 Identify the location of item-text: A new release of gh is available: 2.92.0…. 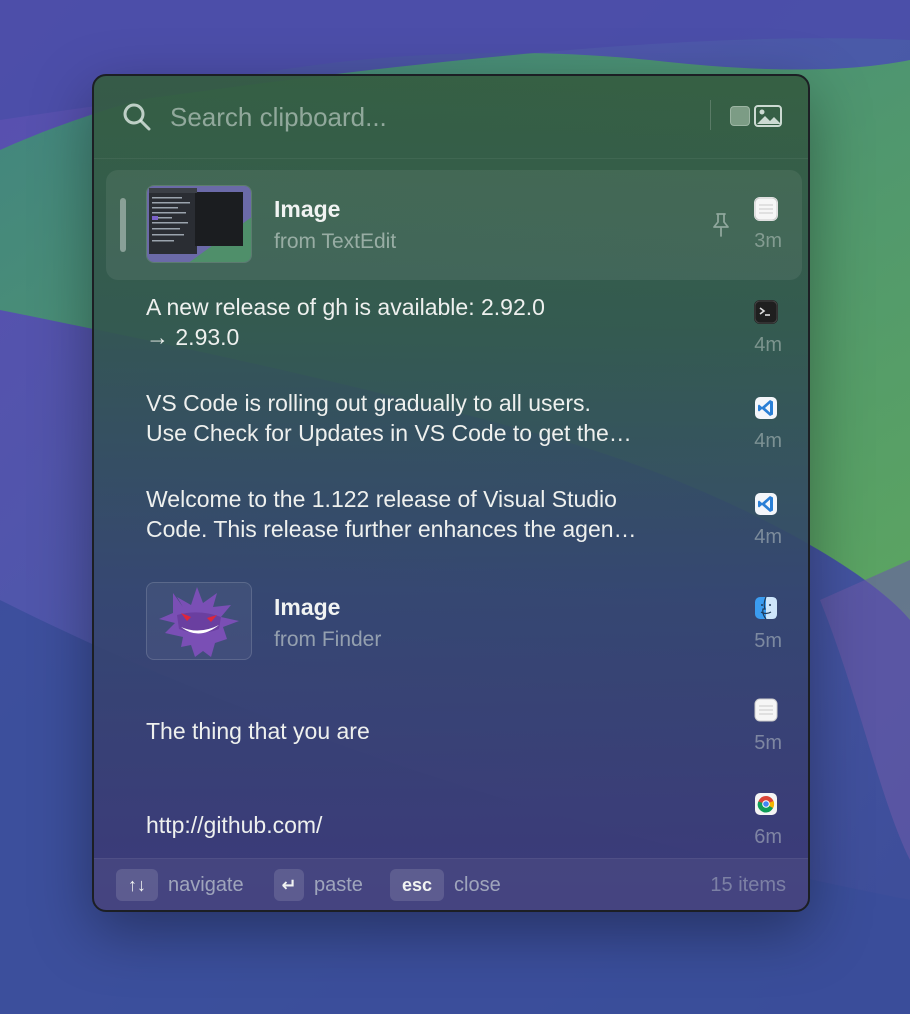
(345, 322).